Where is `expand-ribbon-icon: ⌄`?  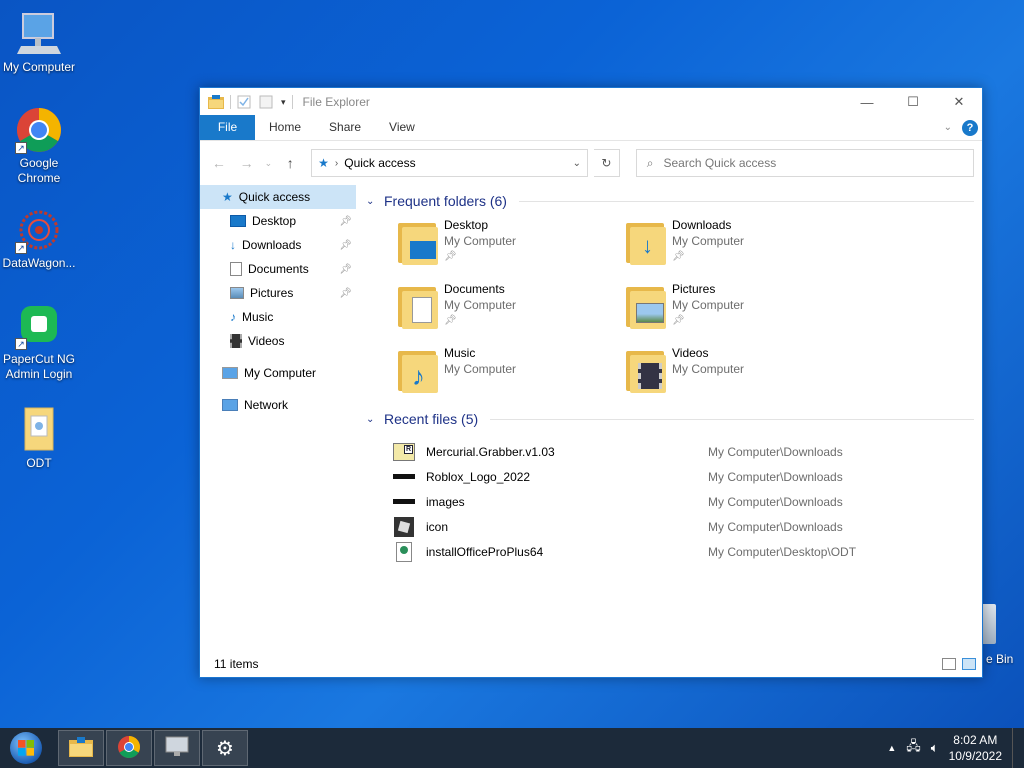 expand-ribbon-icon: ⌄ is located at coordinates (948, 127).